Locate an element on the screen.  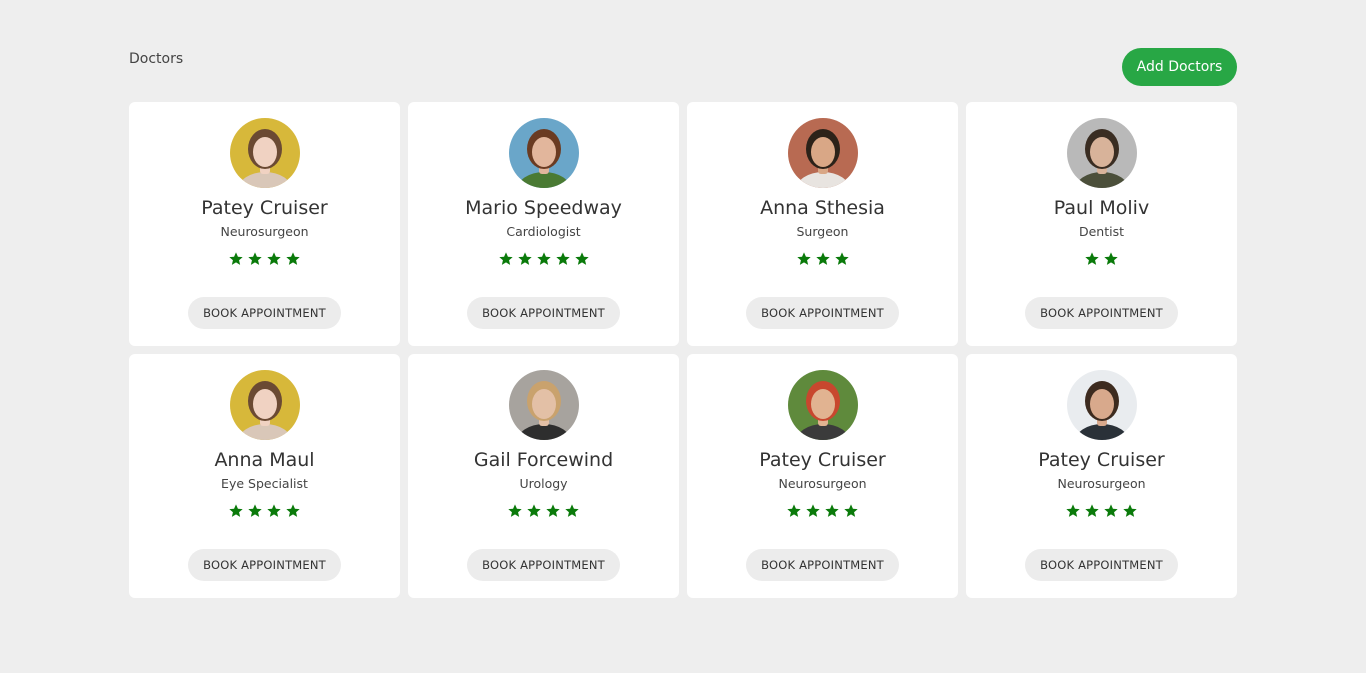
doctor-name: Anna Maul is located at coordinates (264, 460).